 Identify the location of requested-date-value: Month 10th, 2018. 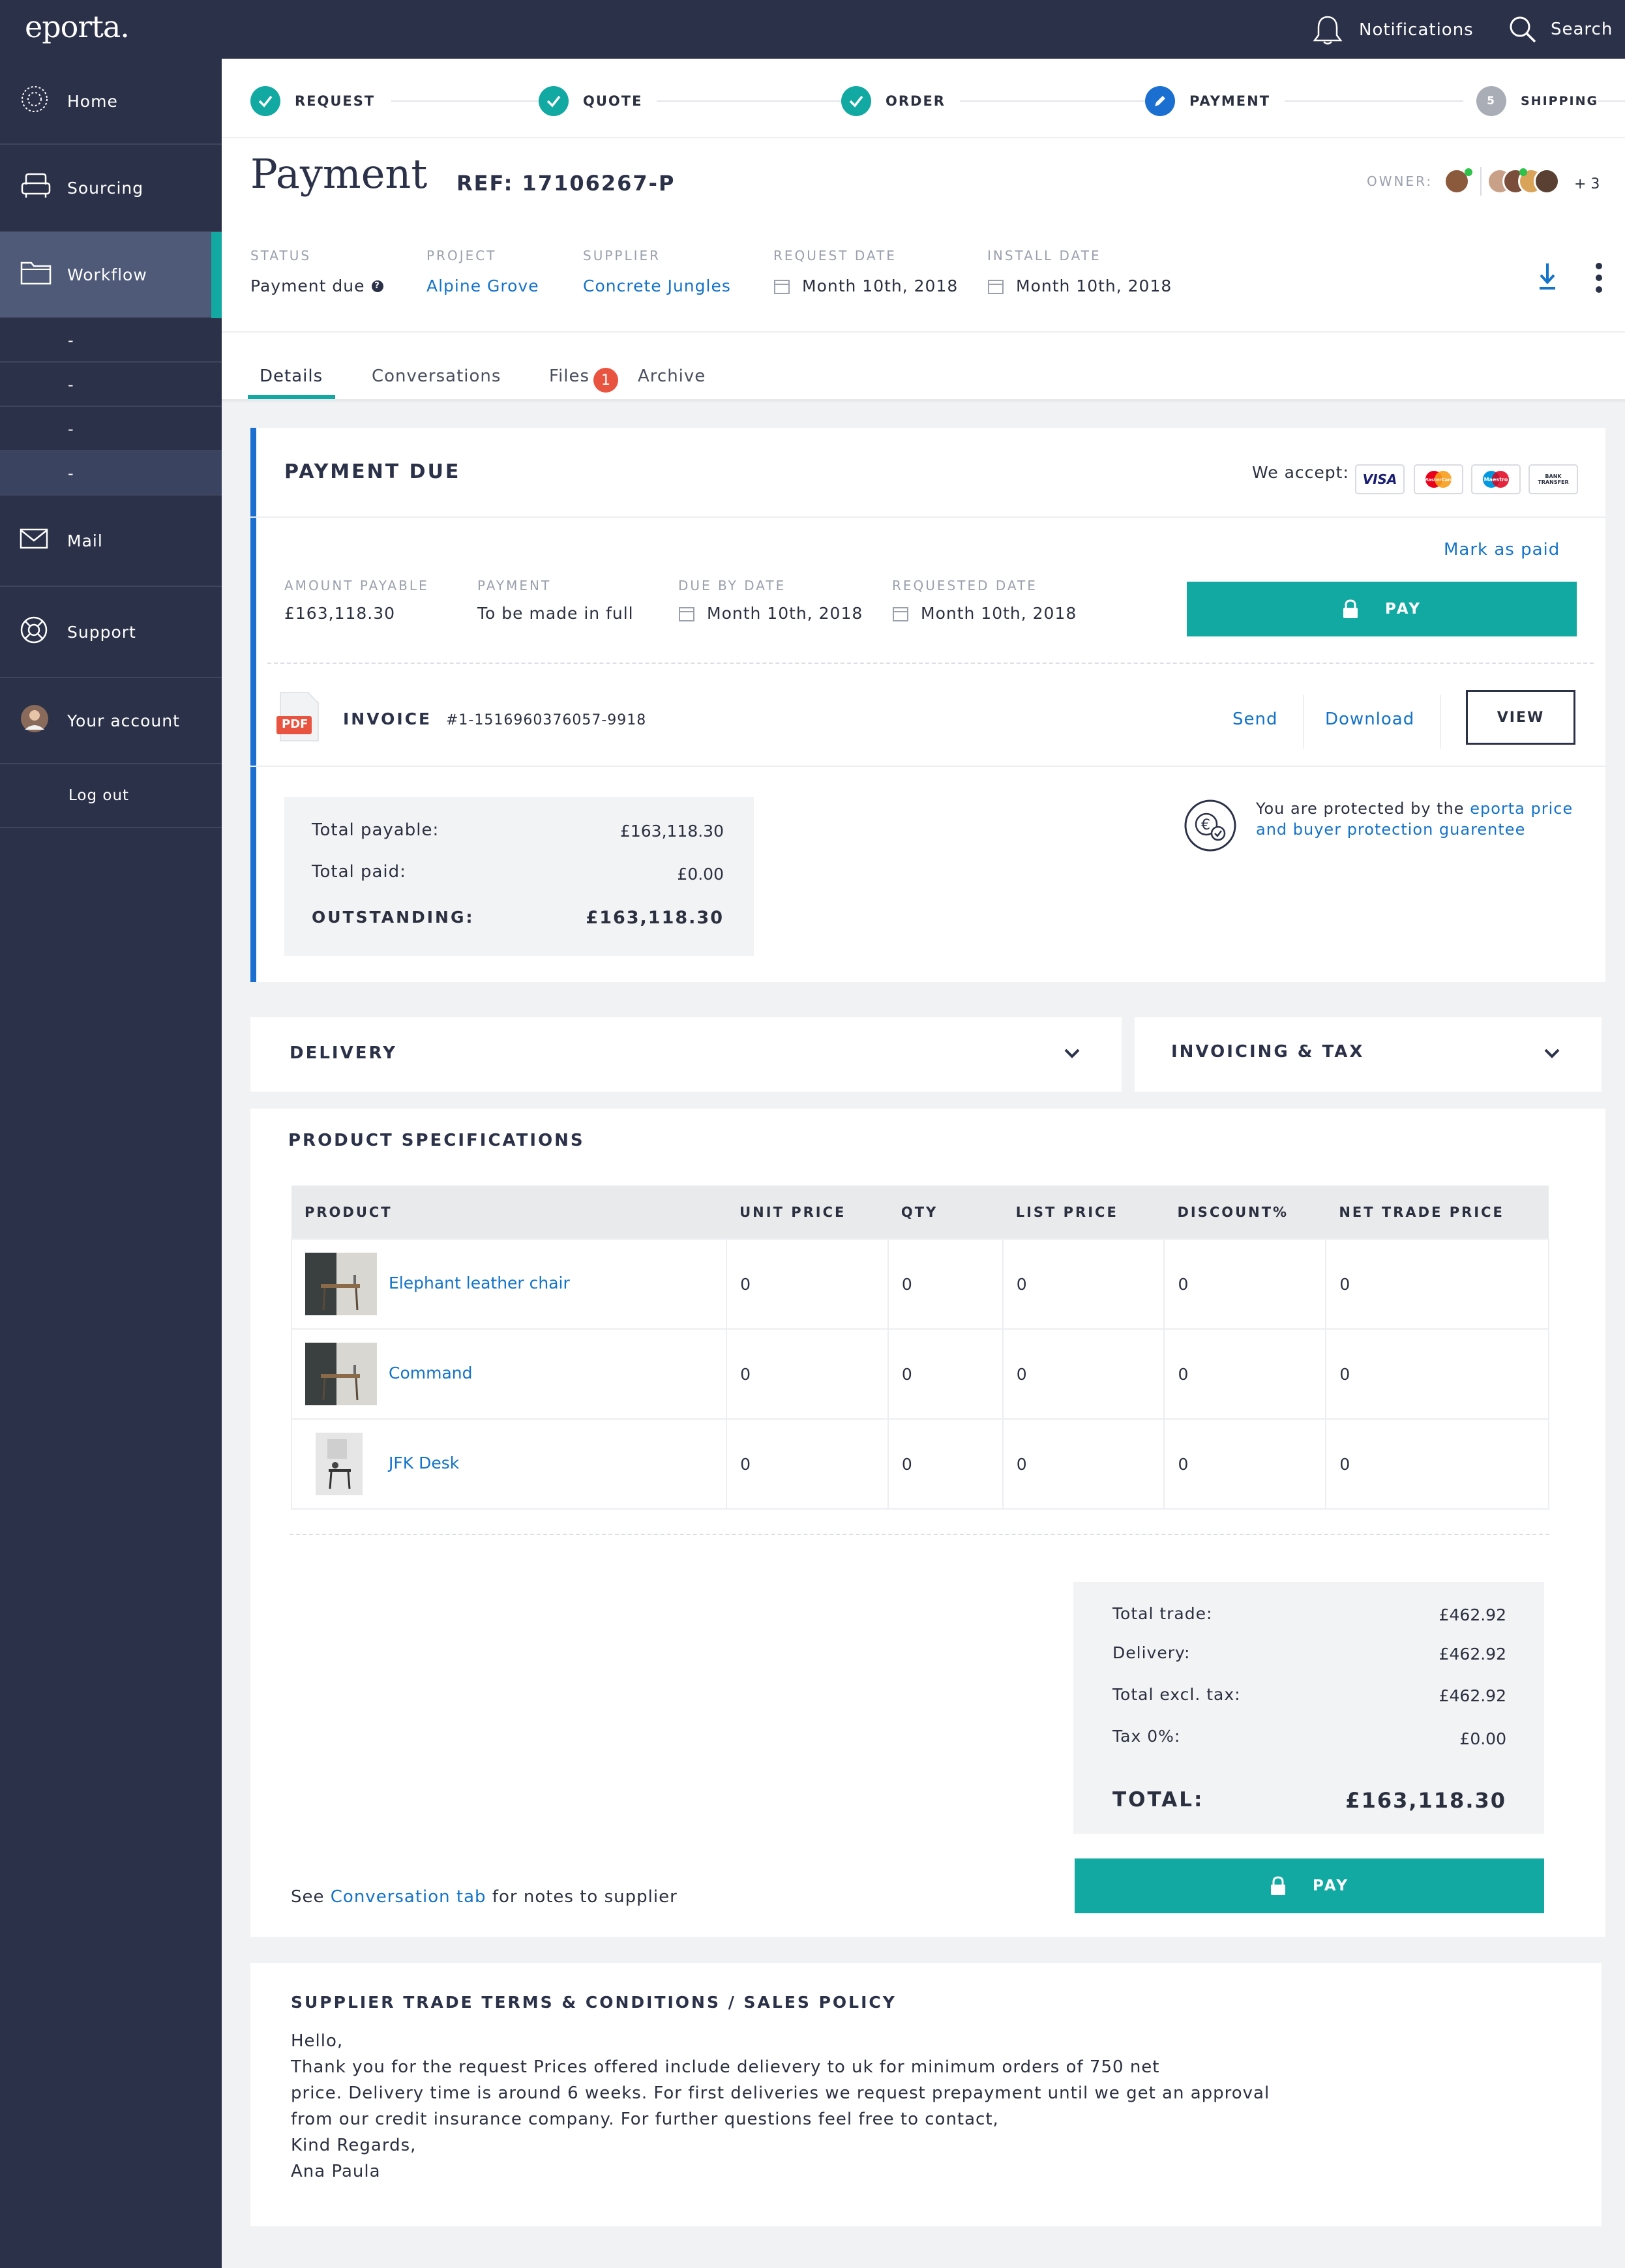
(984, 613).